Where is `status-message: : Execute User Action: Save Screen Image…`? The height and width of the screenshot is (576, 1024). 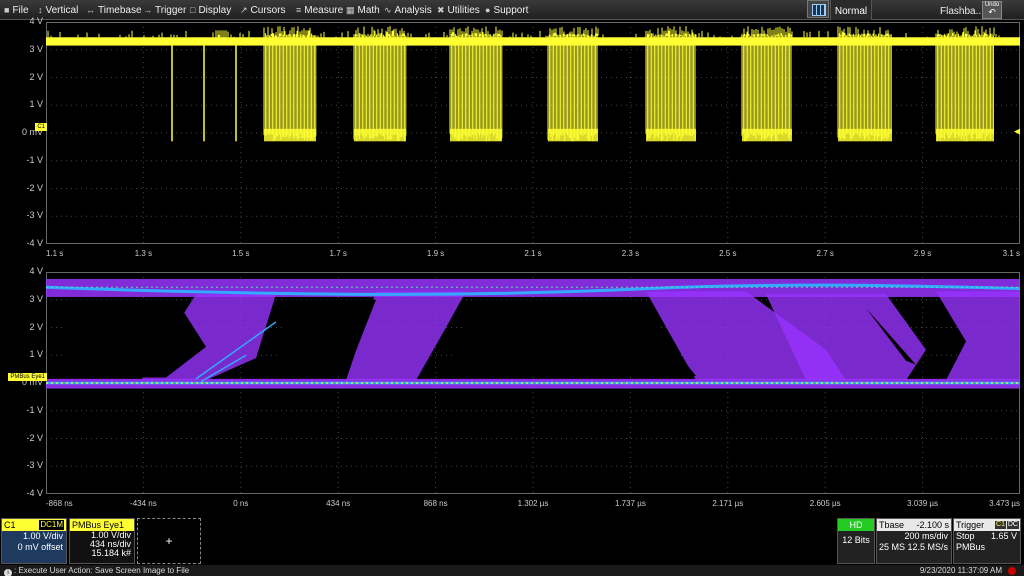
status-message: : Execute User Action: Save Screen Image… is located at coordinates (102, 570).